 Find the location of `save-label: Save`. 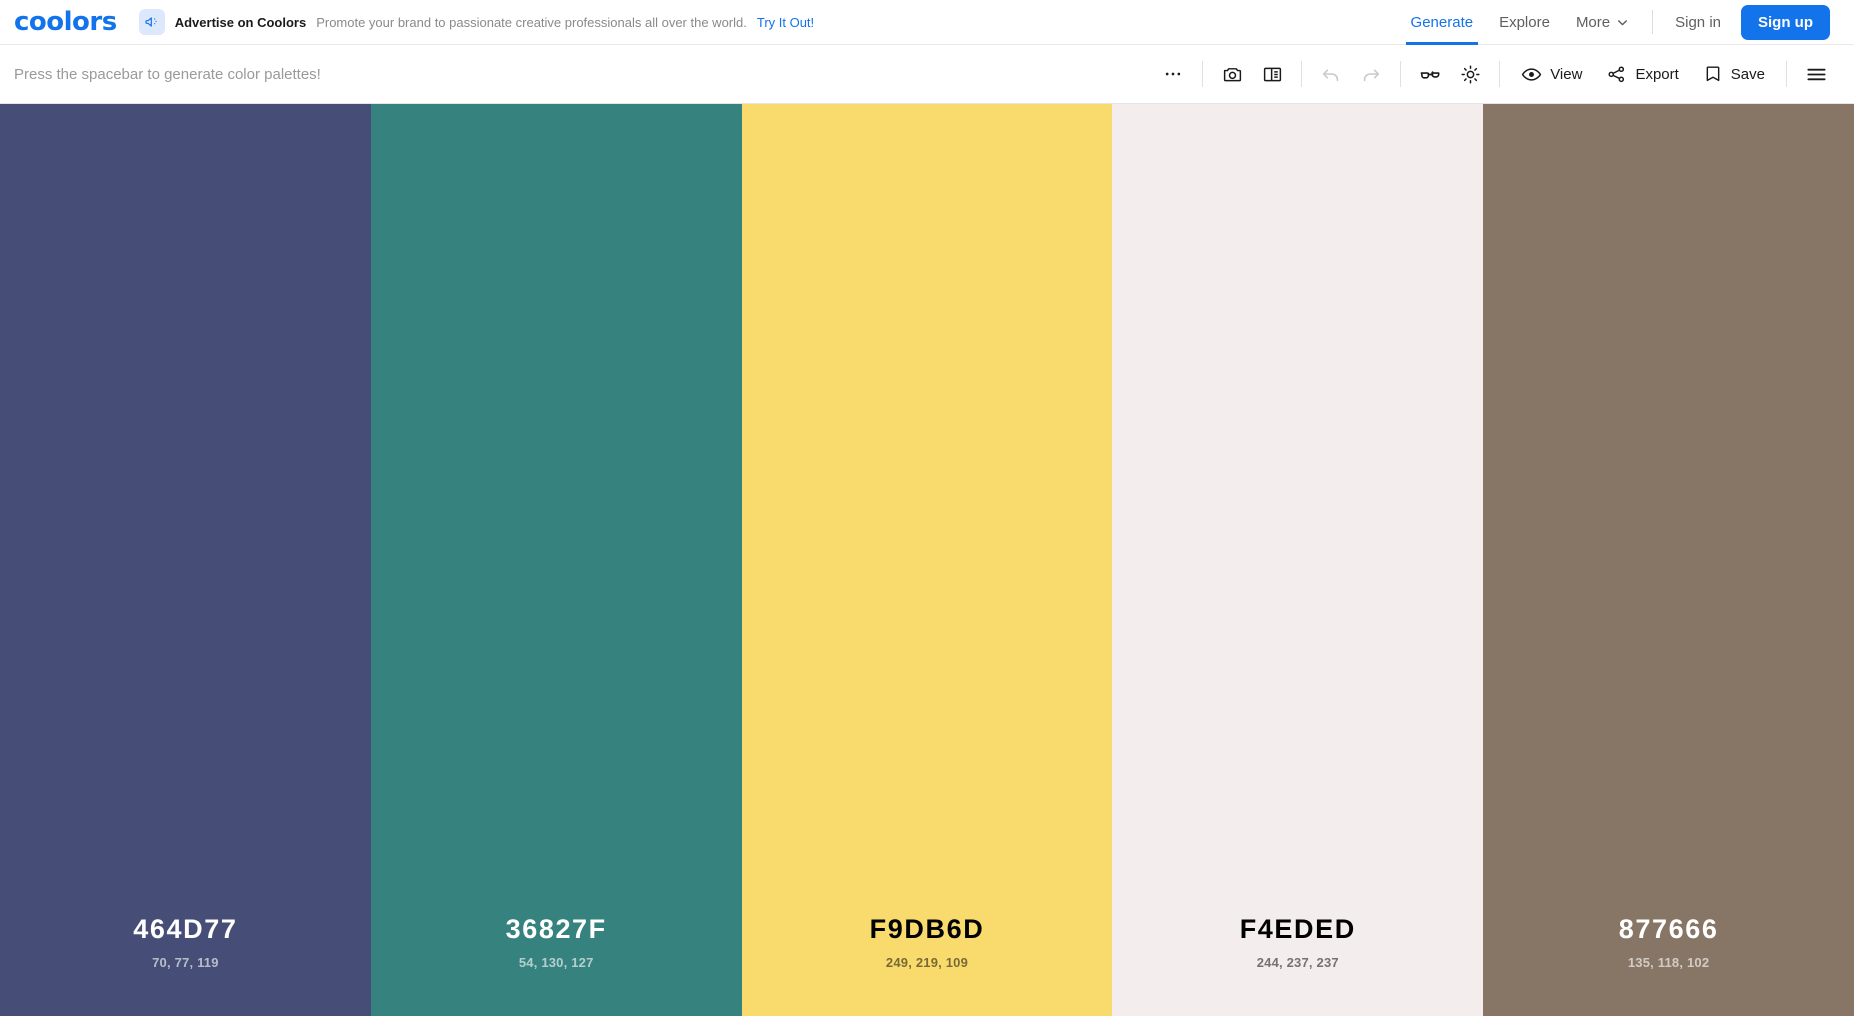

save-label: Save is located at coordinates (1747, 74).